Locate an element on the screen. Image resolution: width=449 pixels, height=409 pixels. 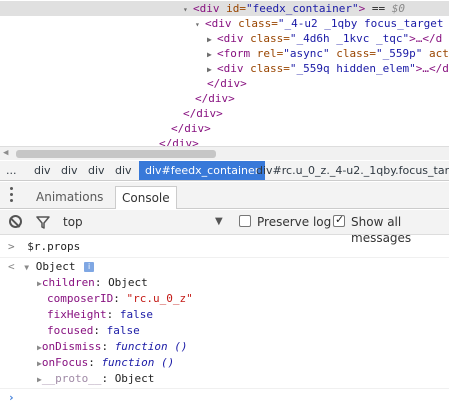
input-prompt: > is located at coordinates (11, 246).